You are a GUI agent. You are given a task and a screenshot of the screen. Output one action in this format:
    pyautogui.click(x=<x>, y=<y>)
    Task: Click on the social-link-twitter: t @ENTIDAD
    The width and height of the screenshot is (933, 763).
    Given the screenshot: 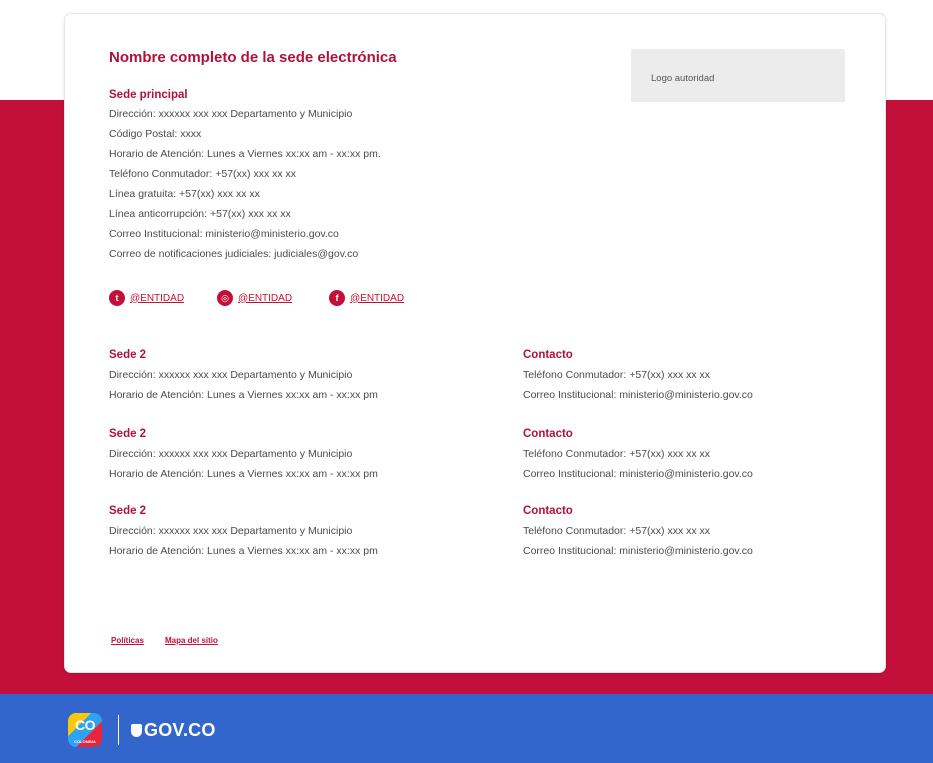 What is the action you would take?
    pyautogui.click(x=146, y=298)
    